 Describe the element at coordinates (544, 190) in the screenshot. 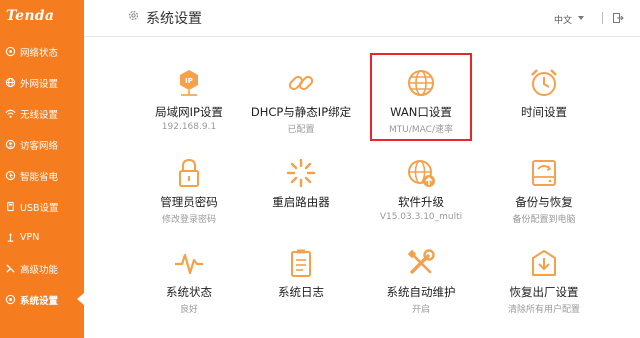

I see `tile-backup-restore: 备份与恢复 备份配置到电脑` at that location.